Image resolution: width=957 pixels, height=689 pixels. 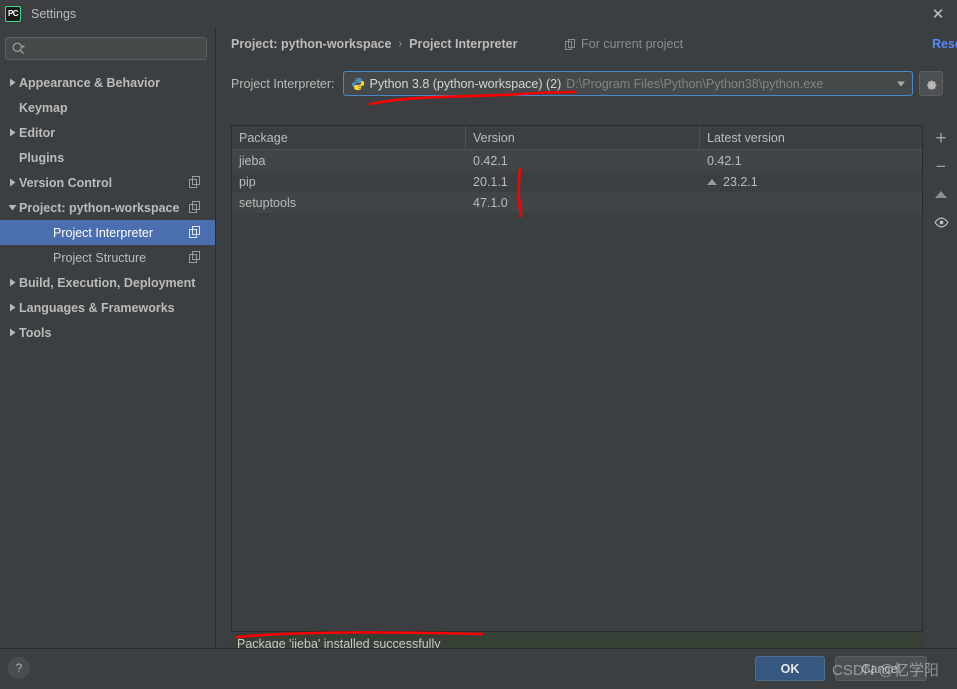 What do you see at coordinates (114, 48) in the screenshot?
I see `search-input` at bounding box center [114, 48].